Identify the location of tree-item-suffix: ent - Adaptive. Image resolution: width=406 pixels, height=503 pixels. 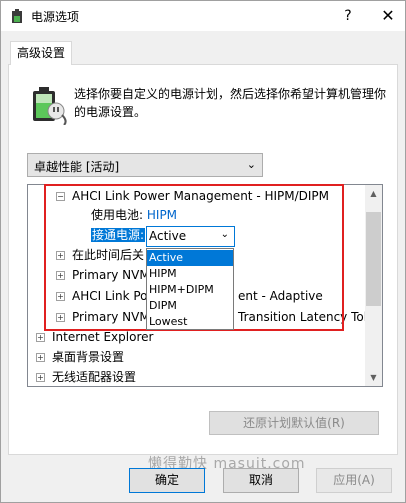
(280, 296).